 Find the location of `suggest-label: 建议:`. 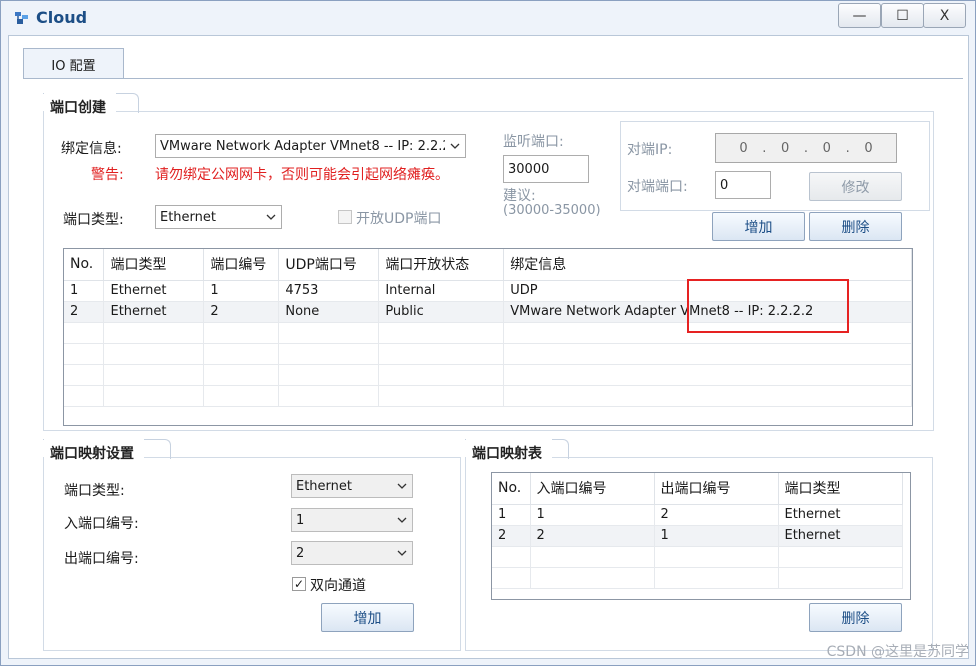

suggest-label: 建议: is located at coordinates (519, 196).